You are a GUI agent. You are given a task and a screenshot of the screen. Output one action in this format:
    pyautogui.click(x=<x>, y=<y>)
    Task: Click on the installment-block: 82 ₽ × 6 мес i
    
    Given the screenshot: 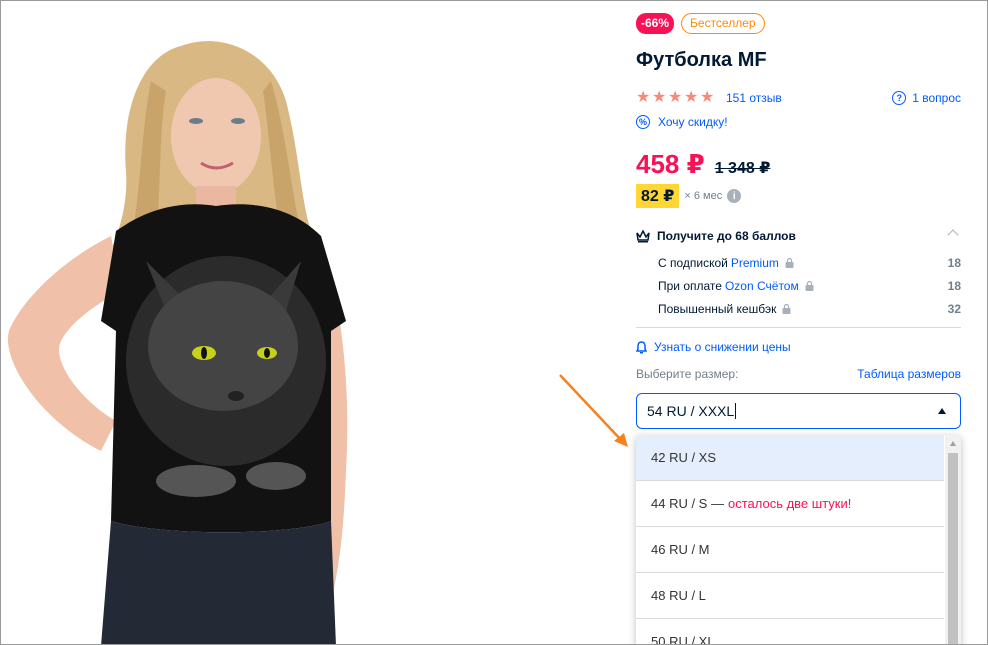 What is the action you would take?
    pyautogui.click(x=689, y=196)
    